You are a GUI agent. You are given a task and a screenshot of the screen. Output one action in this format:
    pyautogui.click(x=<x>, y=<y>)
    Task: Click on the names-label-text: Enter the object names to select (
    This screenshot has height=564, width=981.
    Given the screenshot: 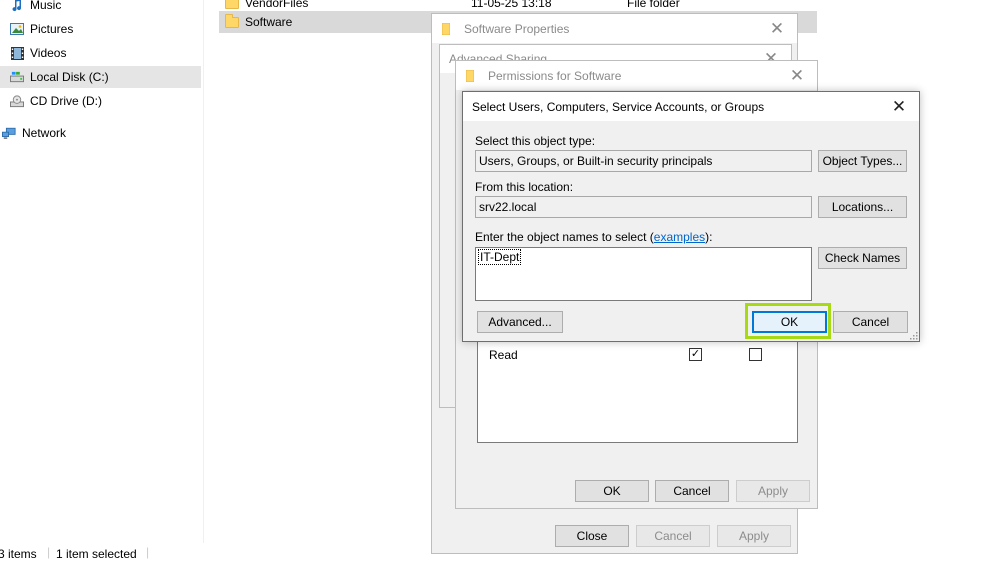 What is the action you would take?
    pyautogui.click(x=564, y=237)
    